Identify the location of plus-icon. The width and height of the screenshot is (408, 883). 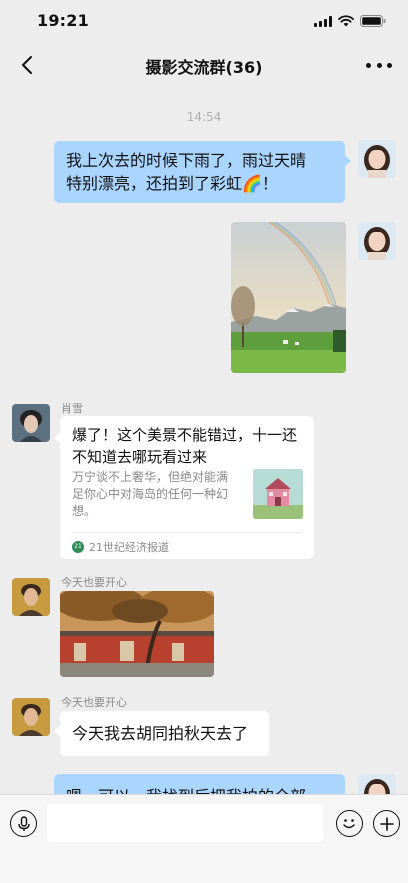
(386, 823).